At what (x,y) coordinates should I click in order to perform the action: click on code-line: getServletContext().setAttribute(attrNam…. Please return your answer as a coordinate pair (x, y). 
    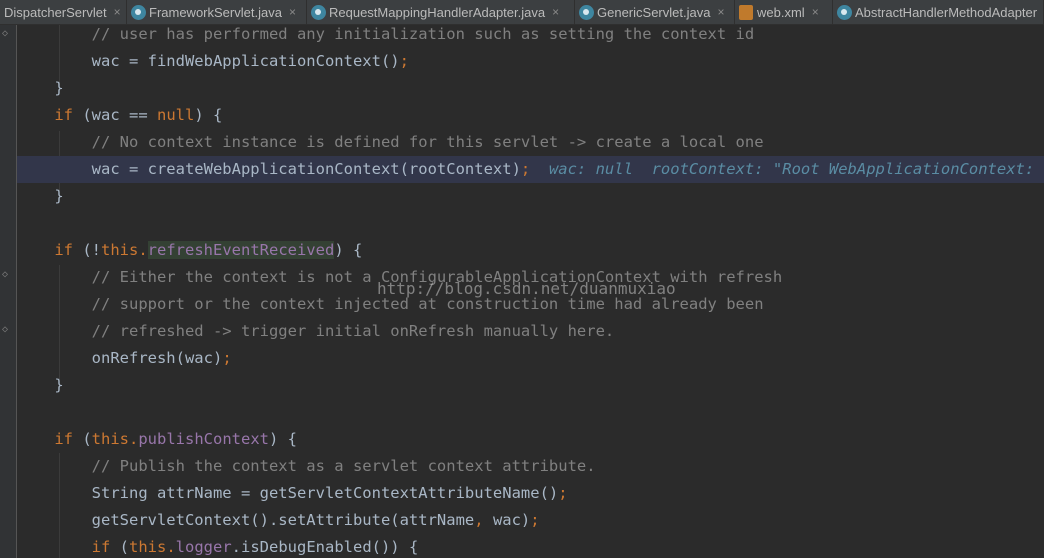
    Looking at the image, I should click on (315, 520).